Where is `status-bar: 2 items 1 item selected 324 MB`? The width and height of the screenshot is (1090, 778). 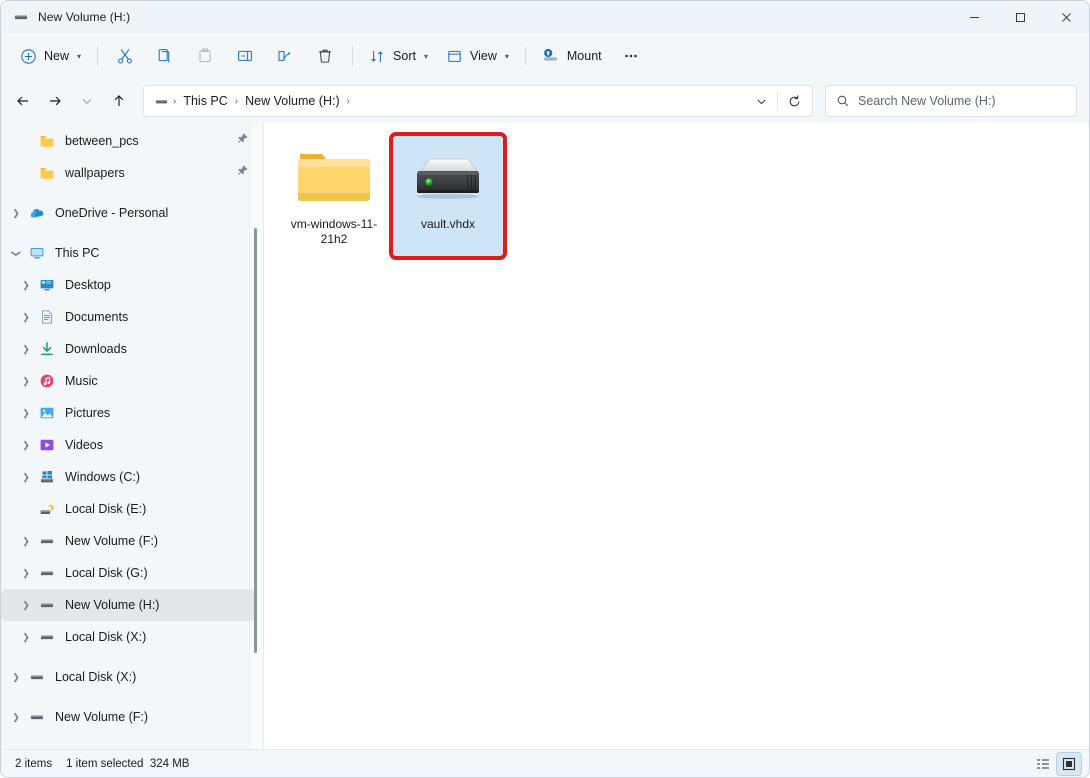 status-bar: 2 items 1 item selected 324 MB is located at coordinates (545, 763).